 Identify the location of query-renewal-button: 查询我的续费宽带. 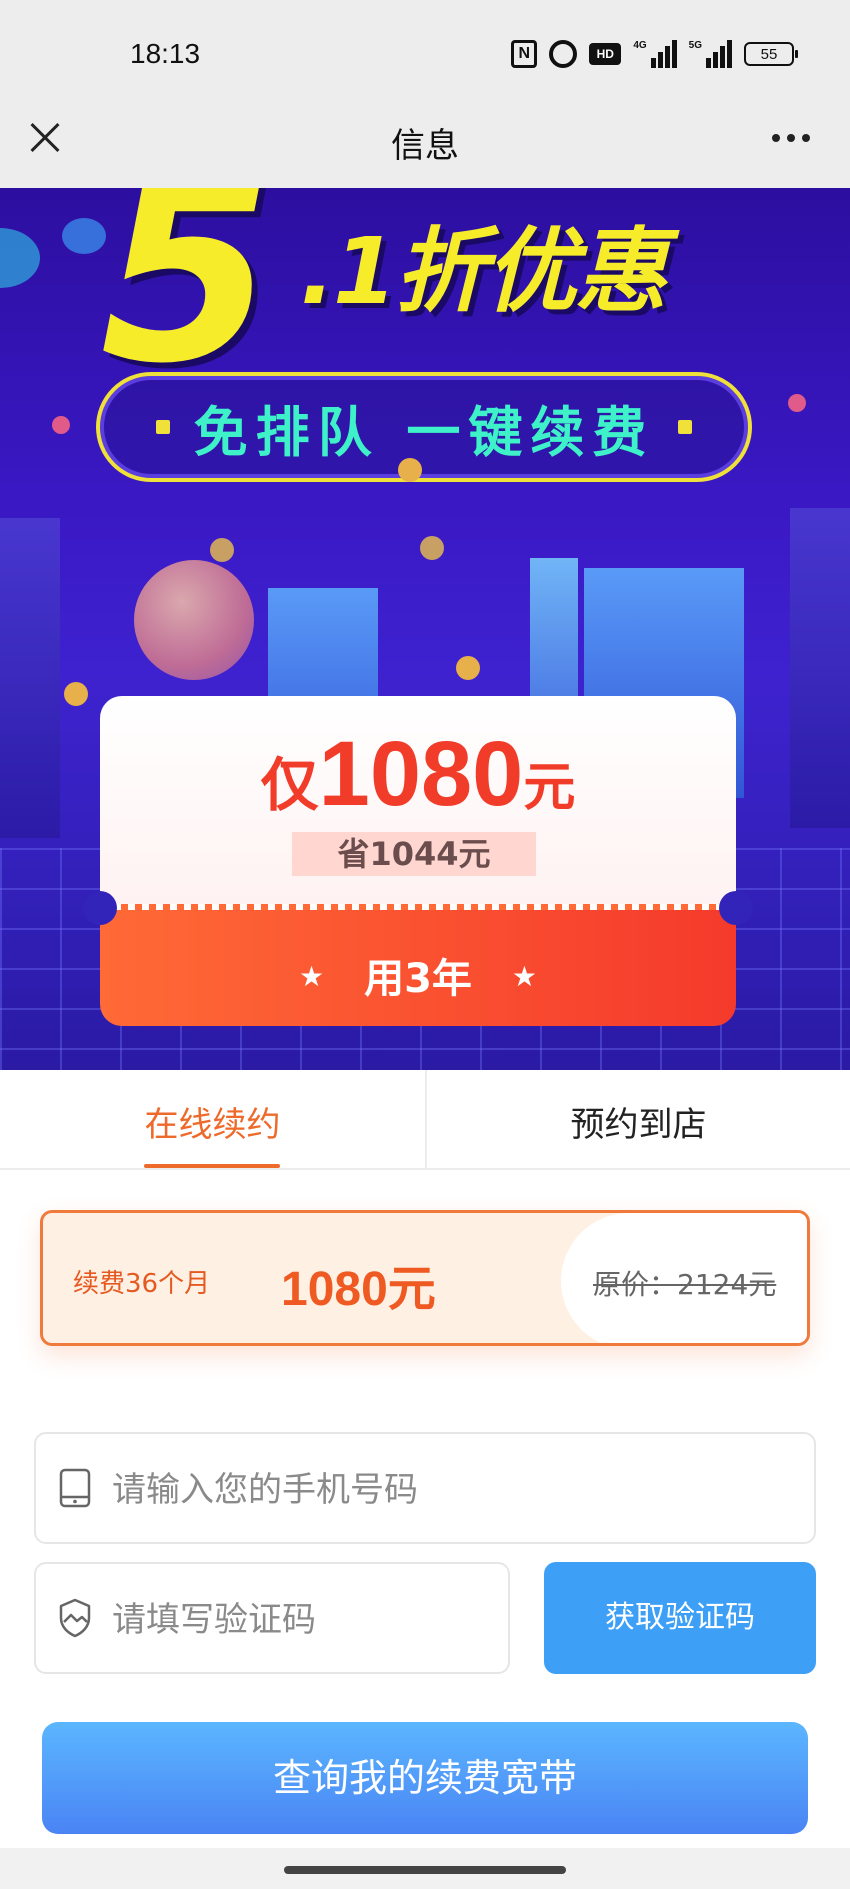
(425, 1778).